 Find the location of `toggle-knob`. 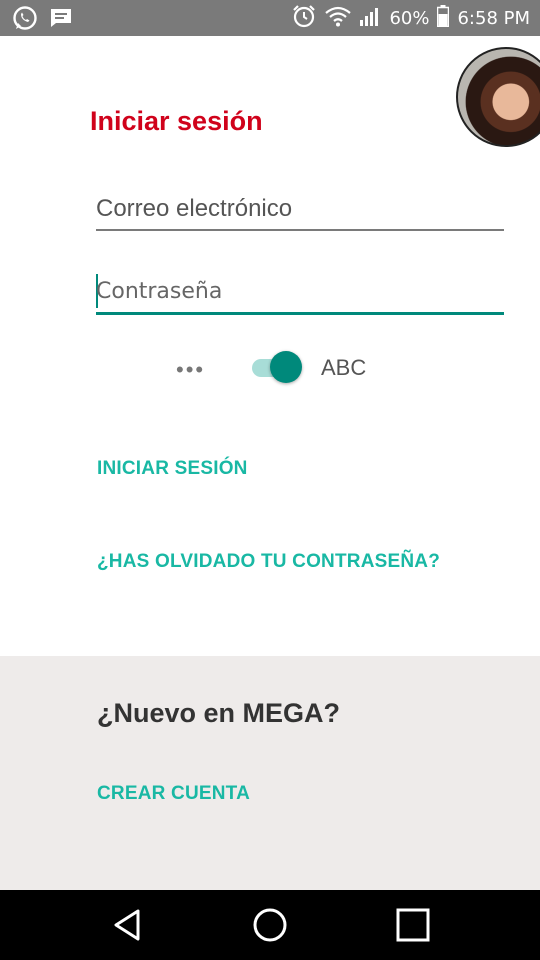

toggle-knob is located at coordinates (286, 367).